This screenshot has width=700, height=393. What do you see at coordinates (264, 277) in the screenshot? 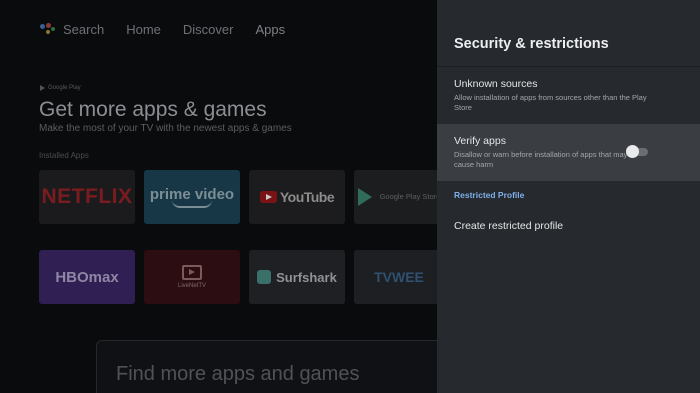
I see `surfshark-icon` at bounding box center [264, 277].